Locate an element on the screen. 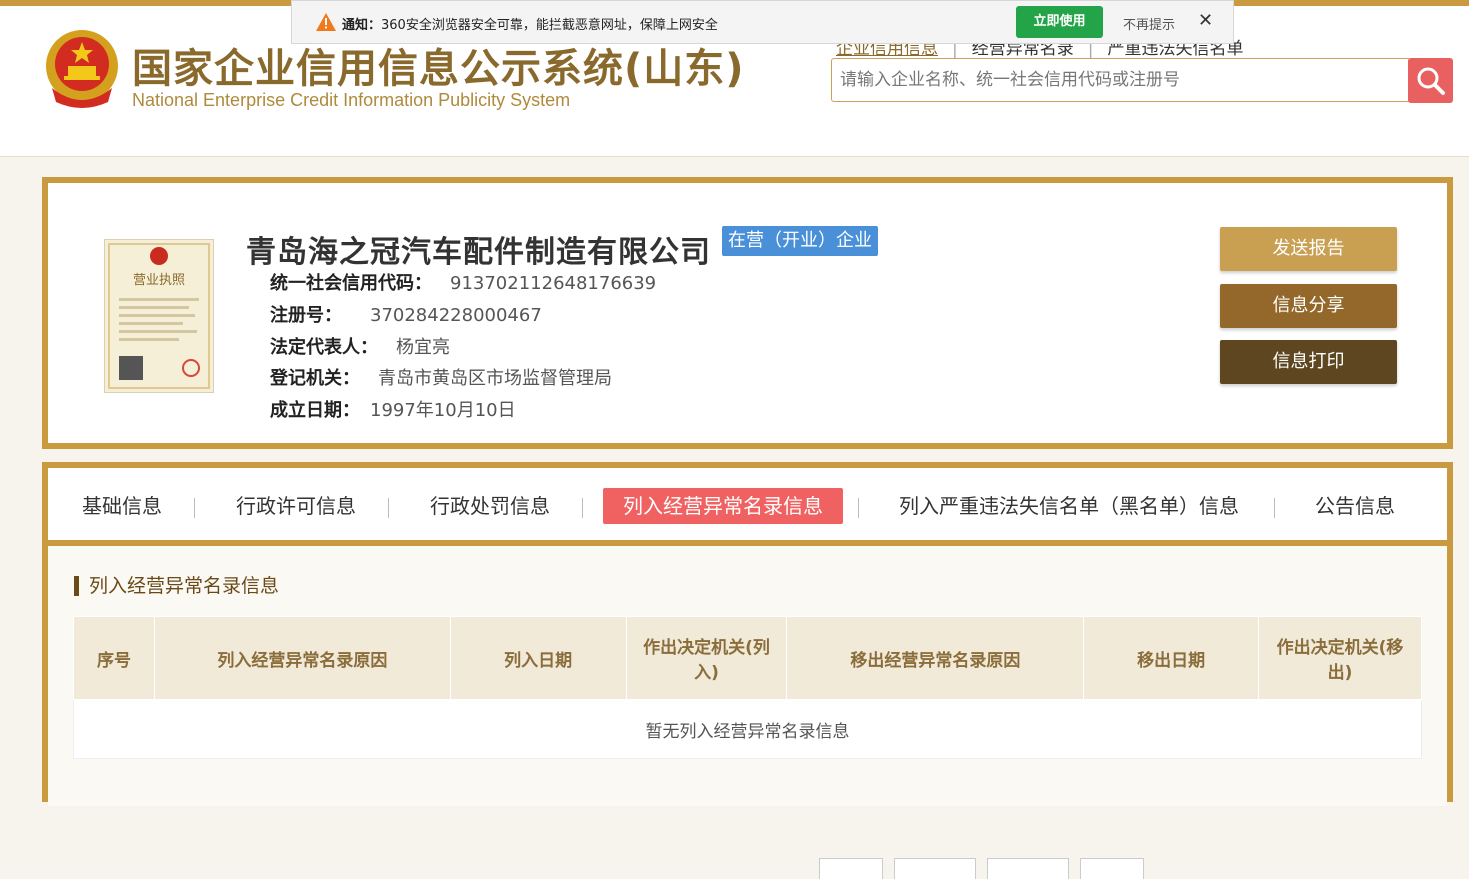 The height and width of the screenshot is (879, 1469). info-label: 法定代表人： is located at coordinates (324, 347).